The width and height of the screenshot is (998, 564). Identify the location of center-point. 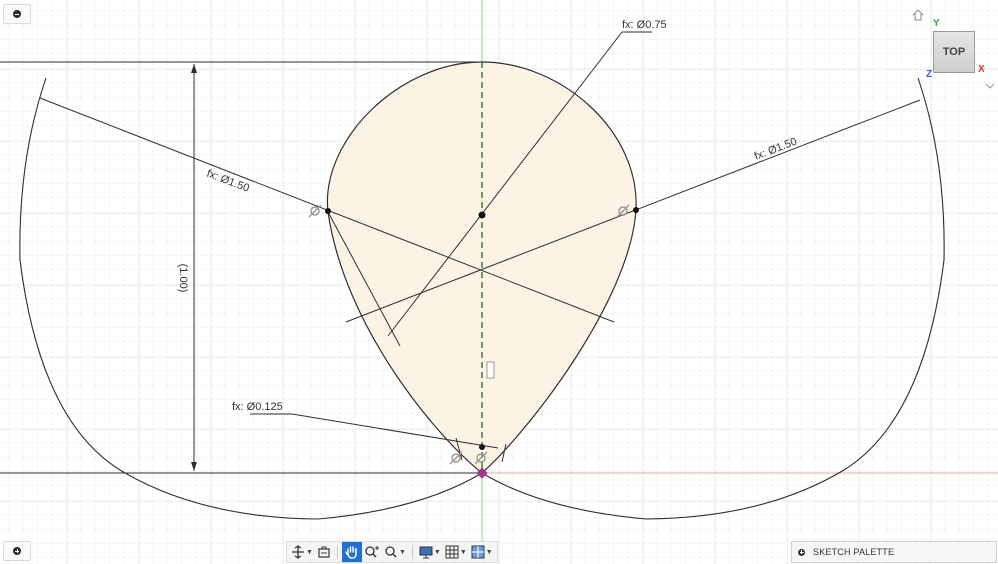
(482, 215).